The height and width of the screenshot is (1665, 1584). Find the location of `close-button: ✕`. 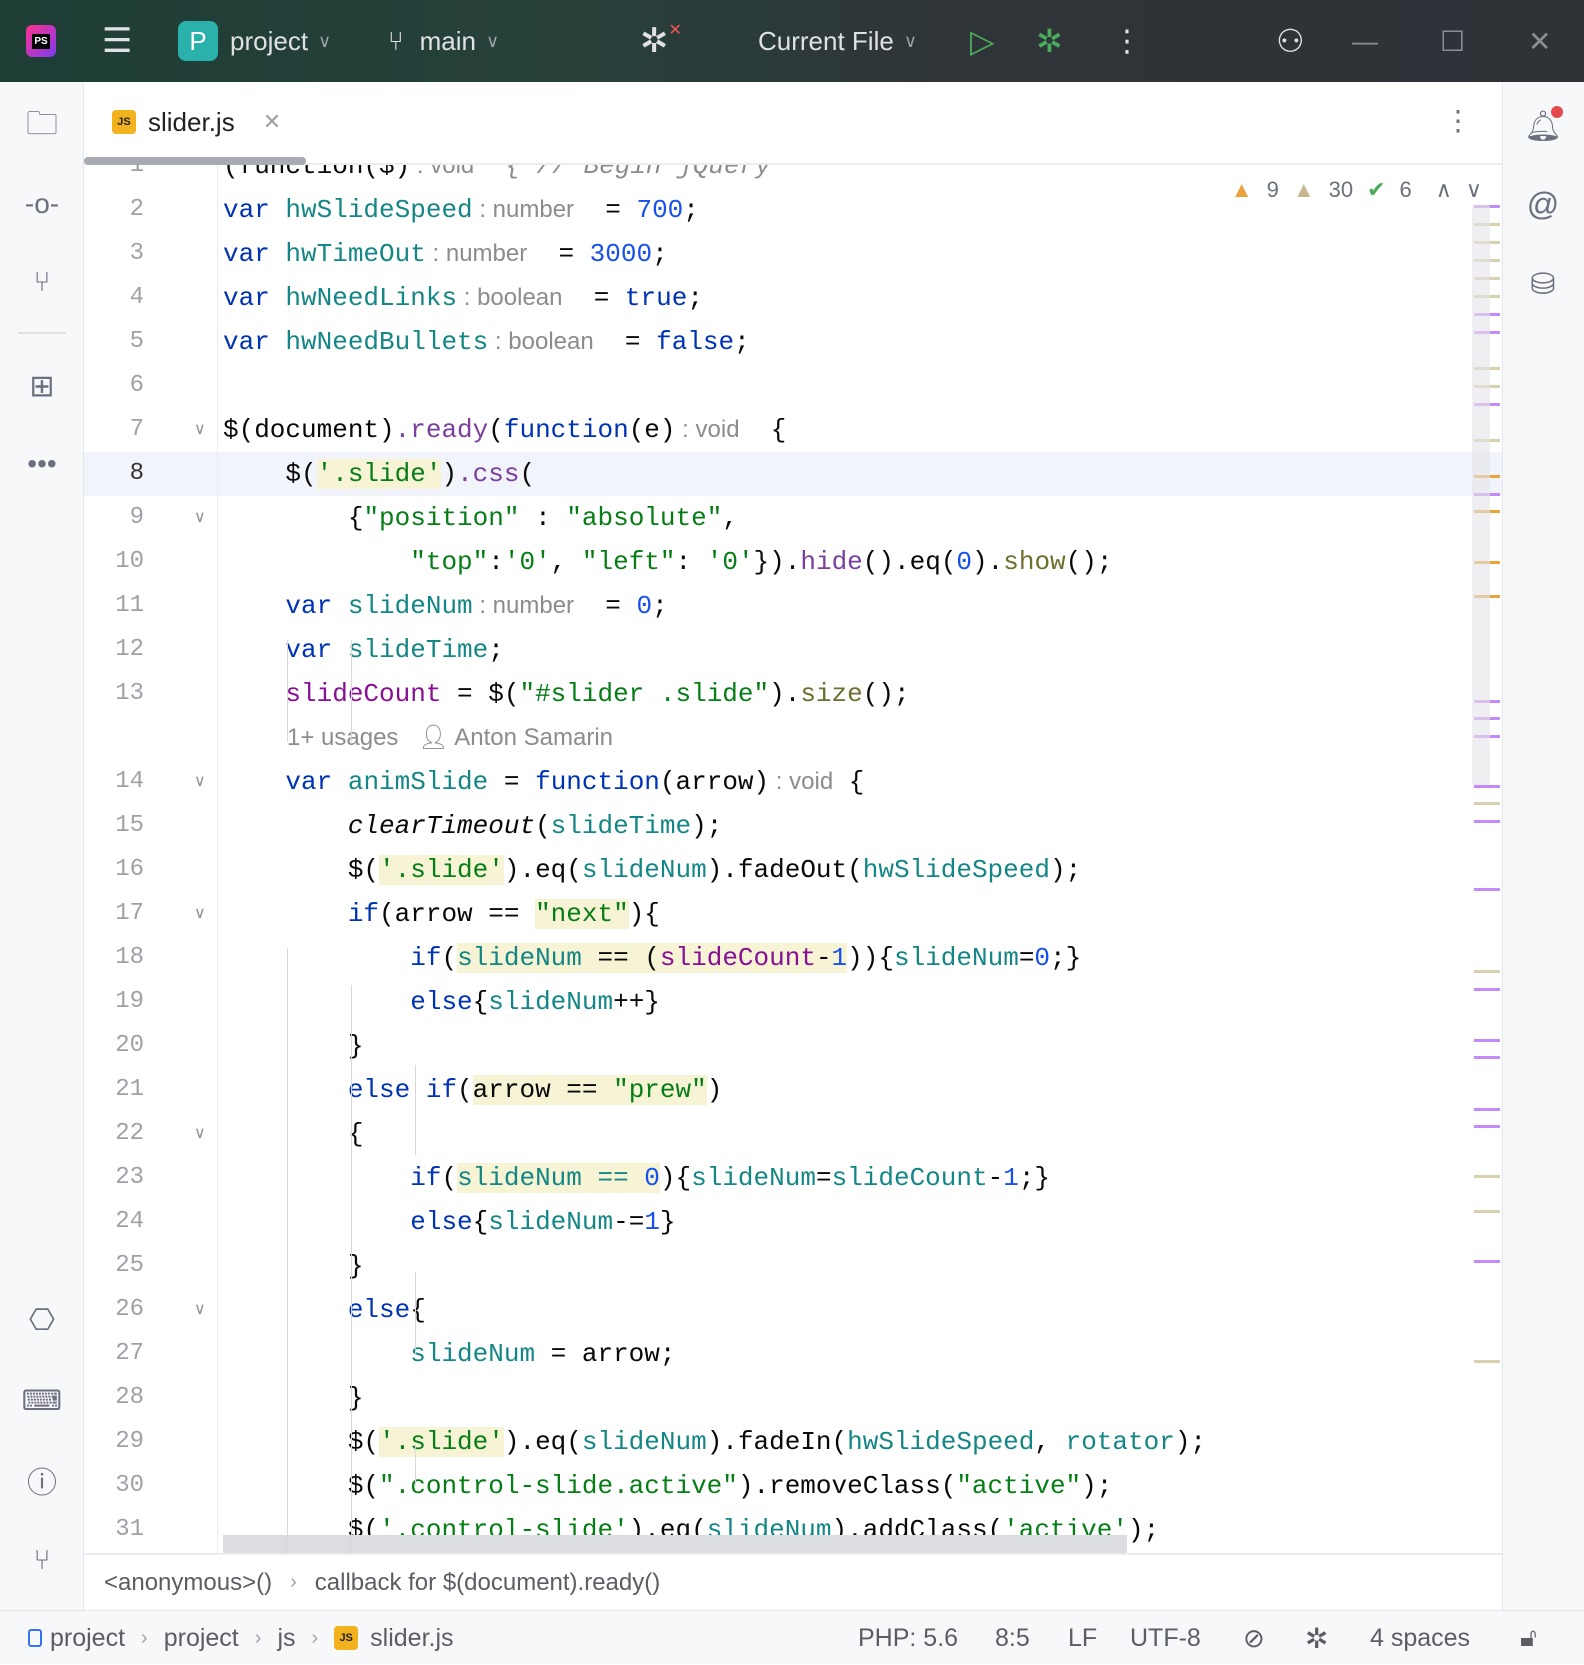

close-button: ✕ is located at coordinates (1539, 41).